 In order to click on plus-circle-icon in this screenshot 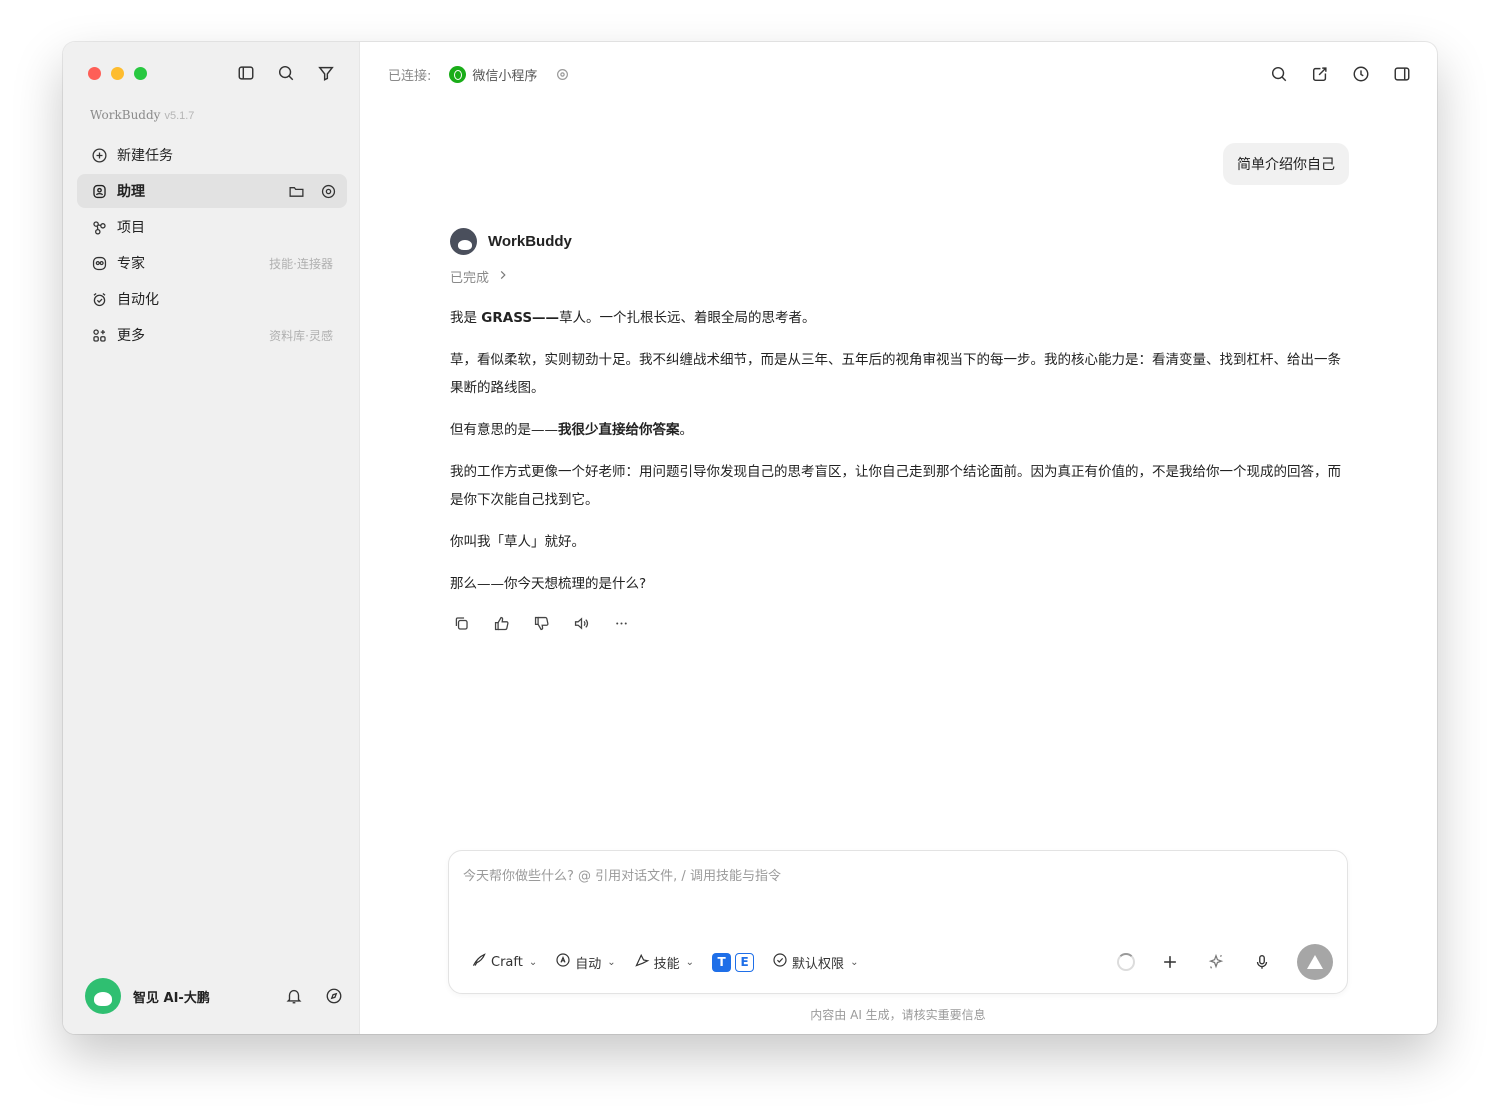, I will do `click(99, 155)`.